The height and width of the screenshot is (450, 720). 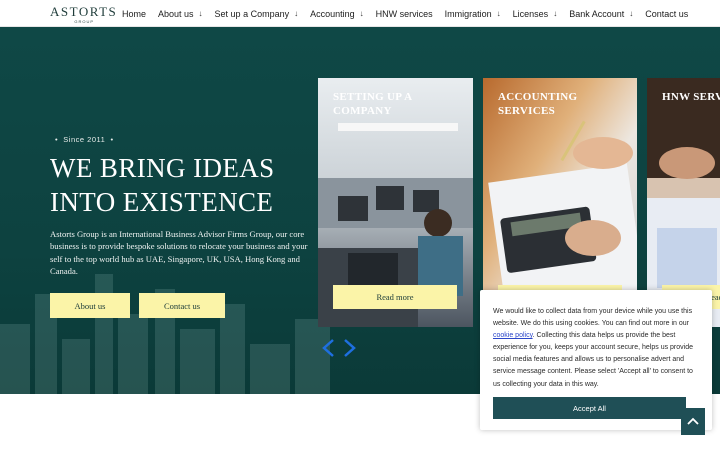 I want to click on menu-item-set-up-company: Set up a Company ↓, so click(x=257, y=14).